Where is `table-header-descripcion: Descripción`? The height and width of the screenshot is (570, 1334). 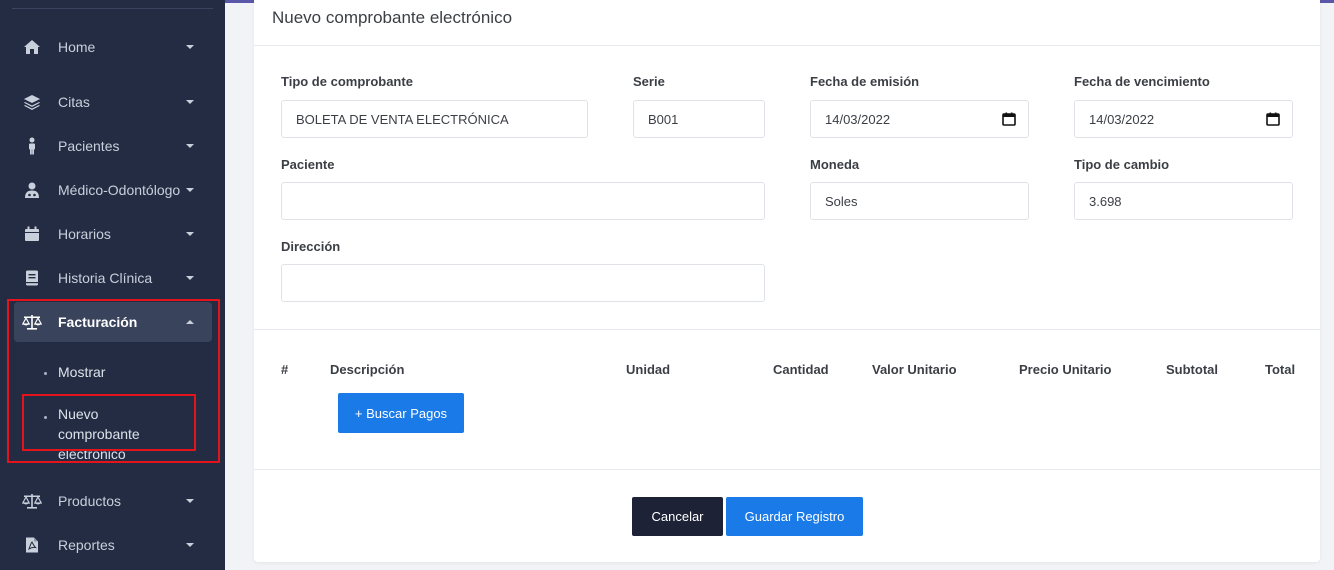
table-header-descripcion: Descripción is located at coordinates (367, 369).